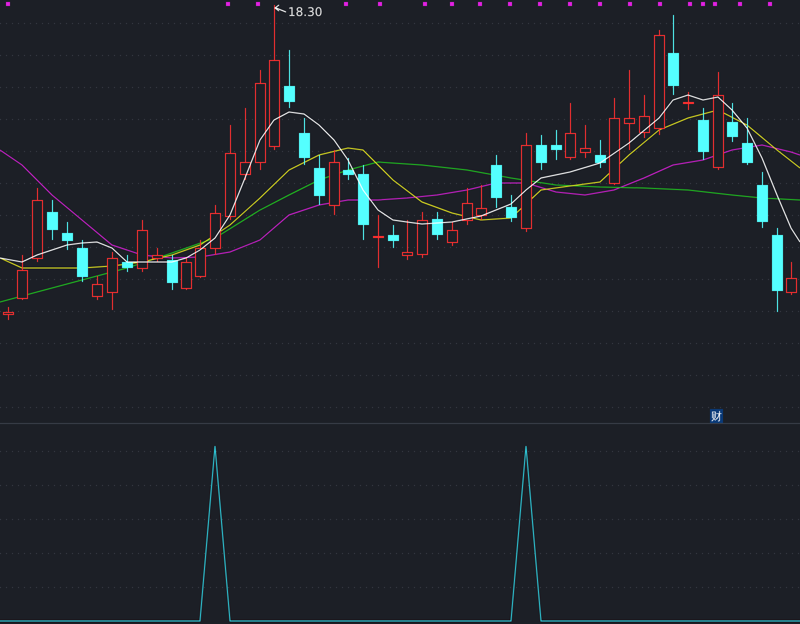 The image size is (800, 624). I want to click on price-high-label: 18.30, so click(305, 12).